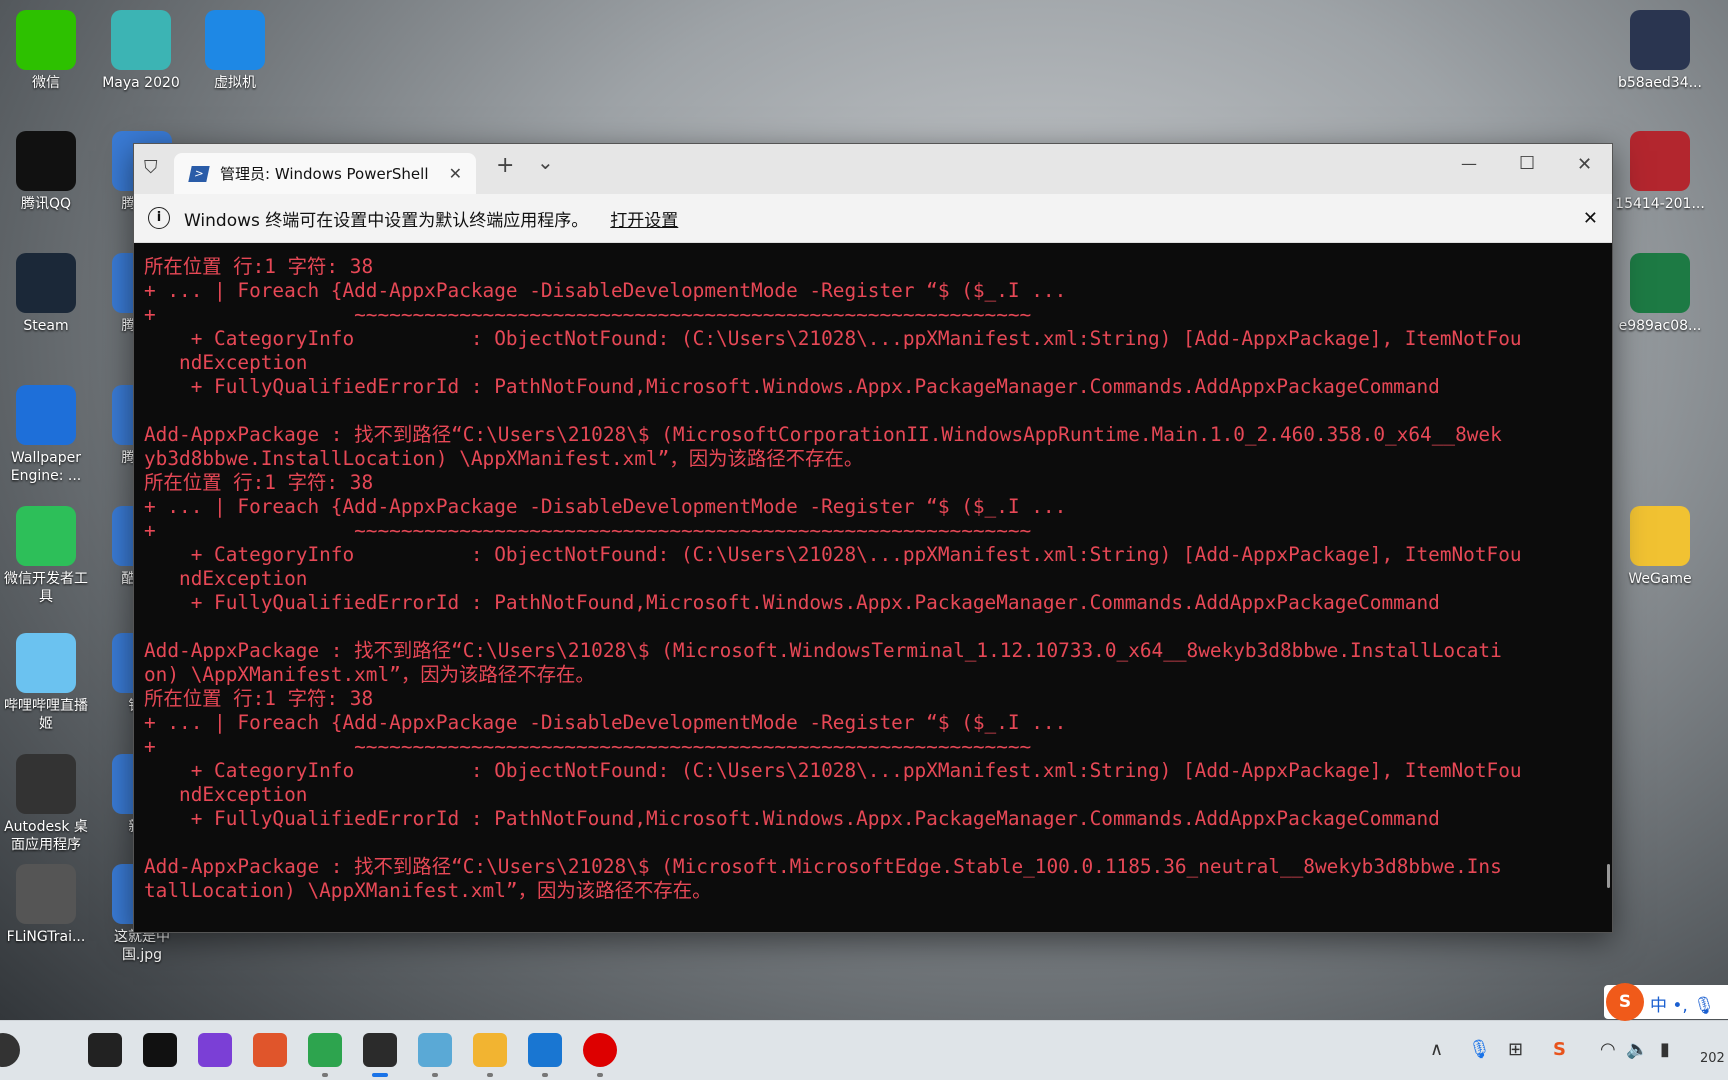 Image resolution: width=1728 pixels, height=1080 pixels. Describe the element at coordinates (141, 83) in the screenshot. I see `desktop-icon-label: Maya 2020` at that location.